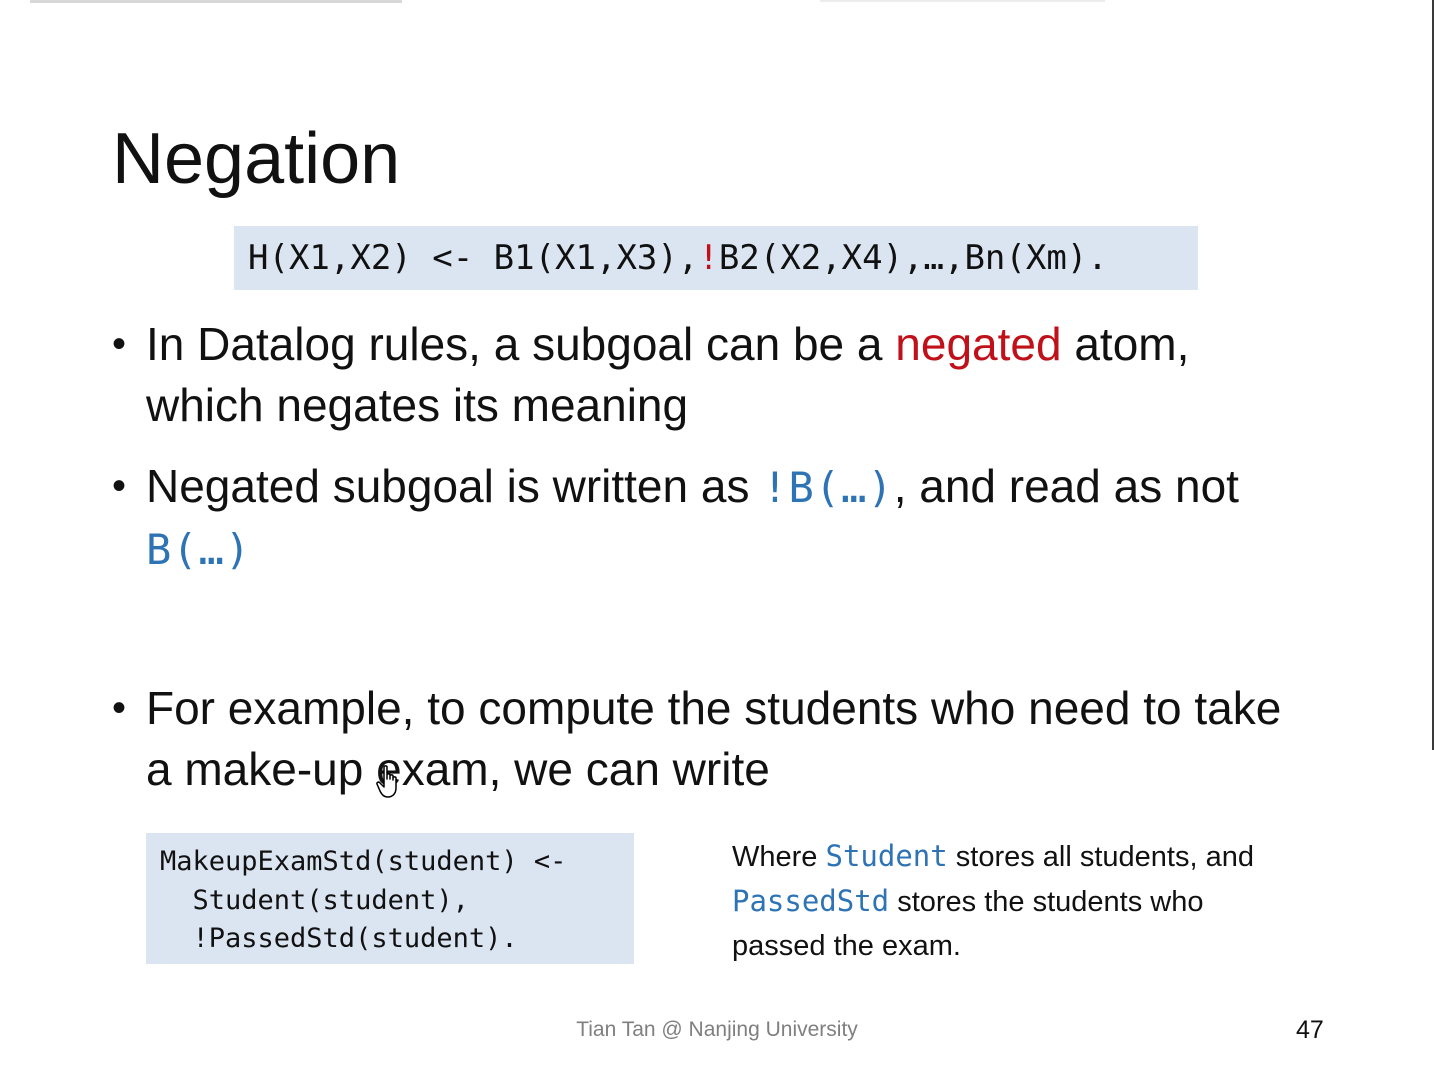 The width and height of the screenshot is (1434, 1080). I want to click on student-relation: Student, so click(886, 856).